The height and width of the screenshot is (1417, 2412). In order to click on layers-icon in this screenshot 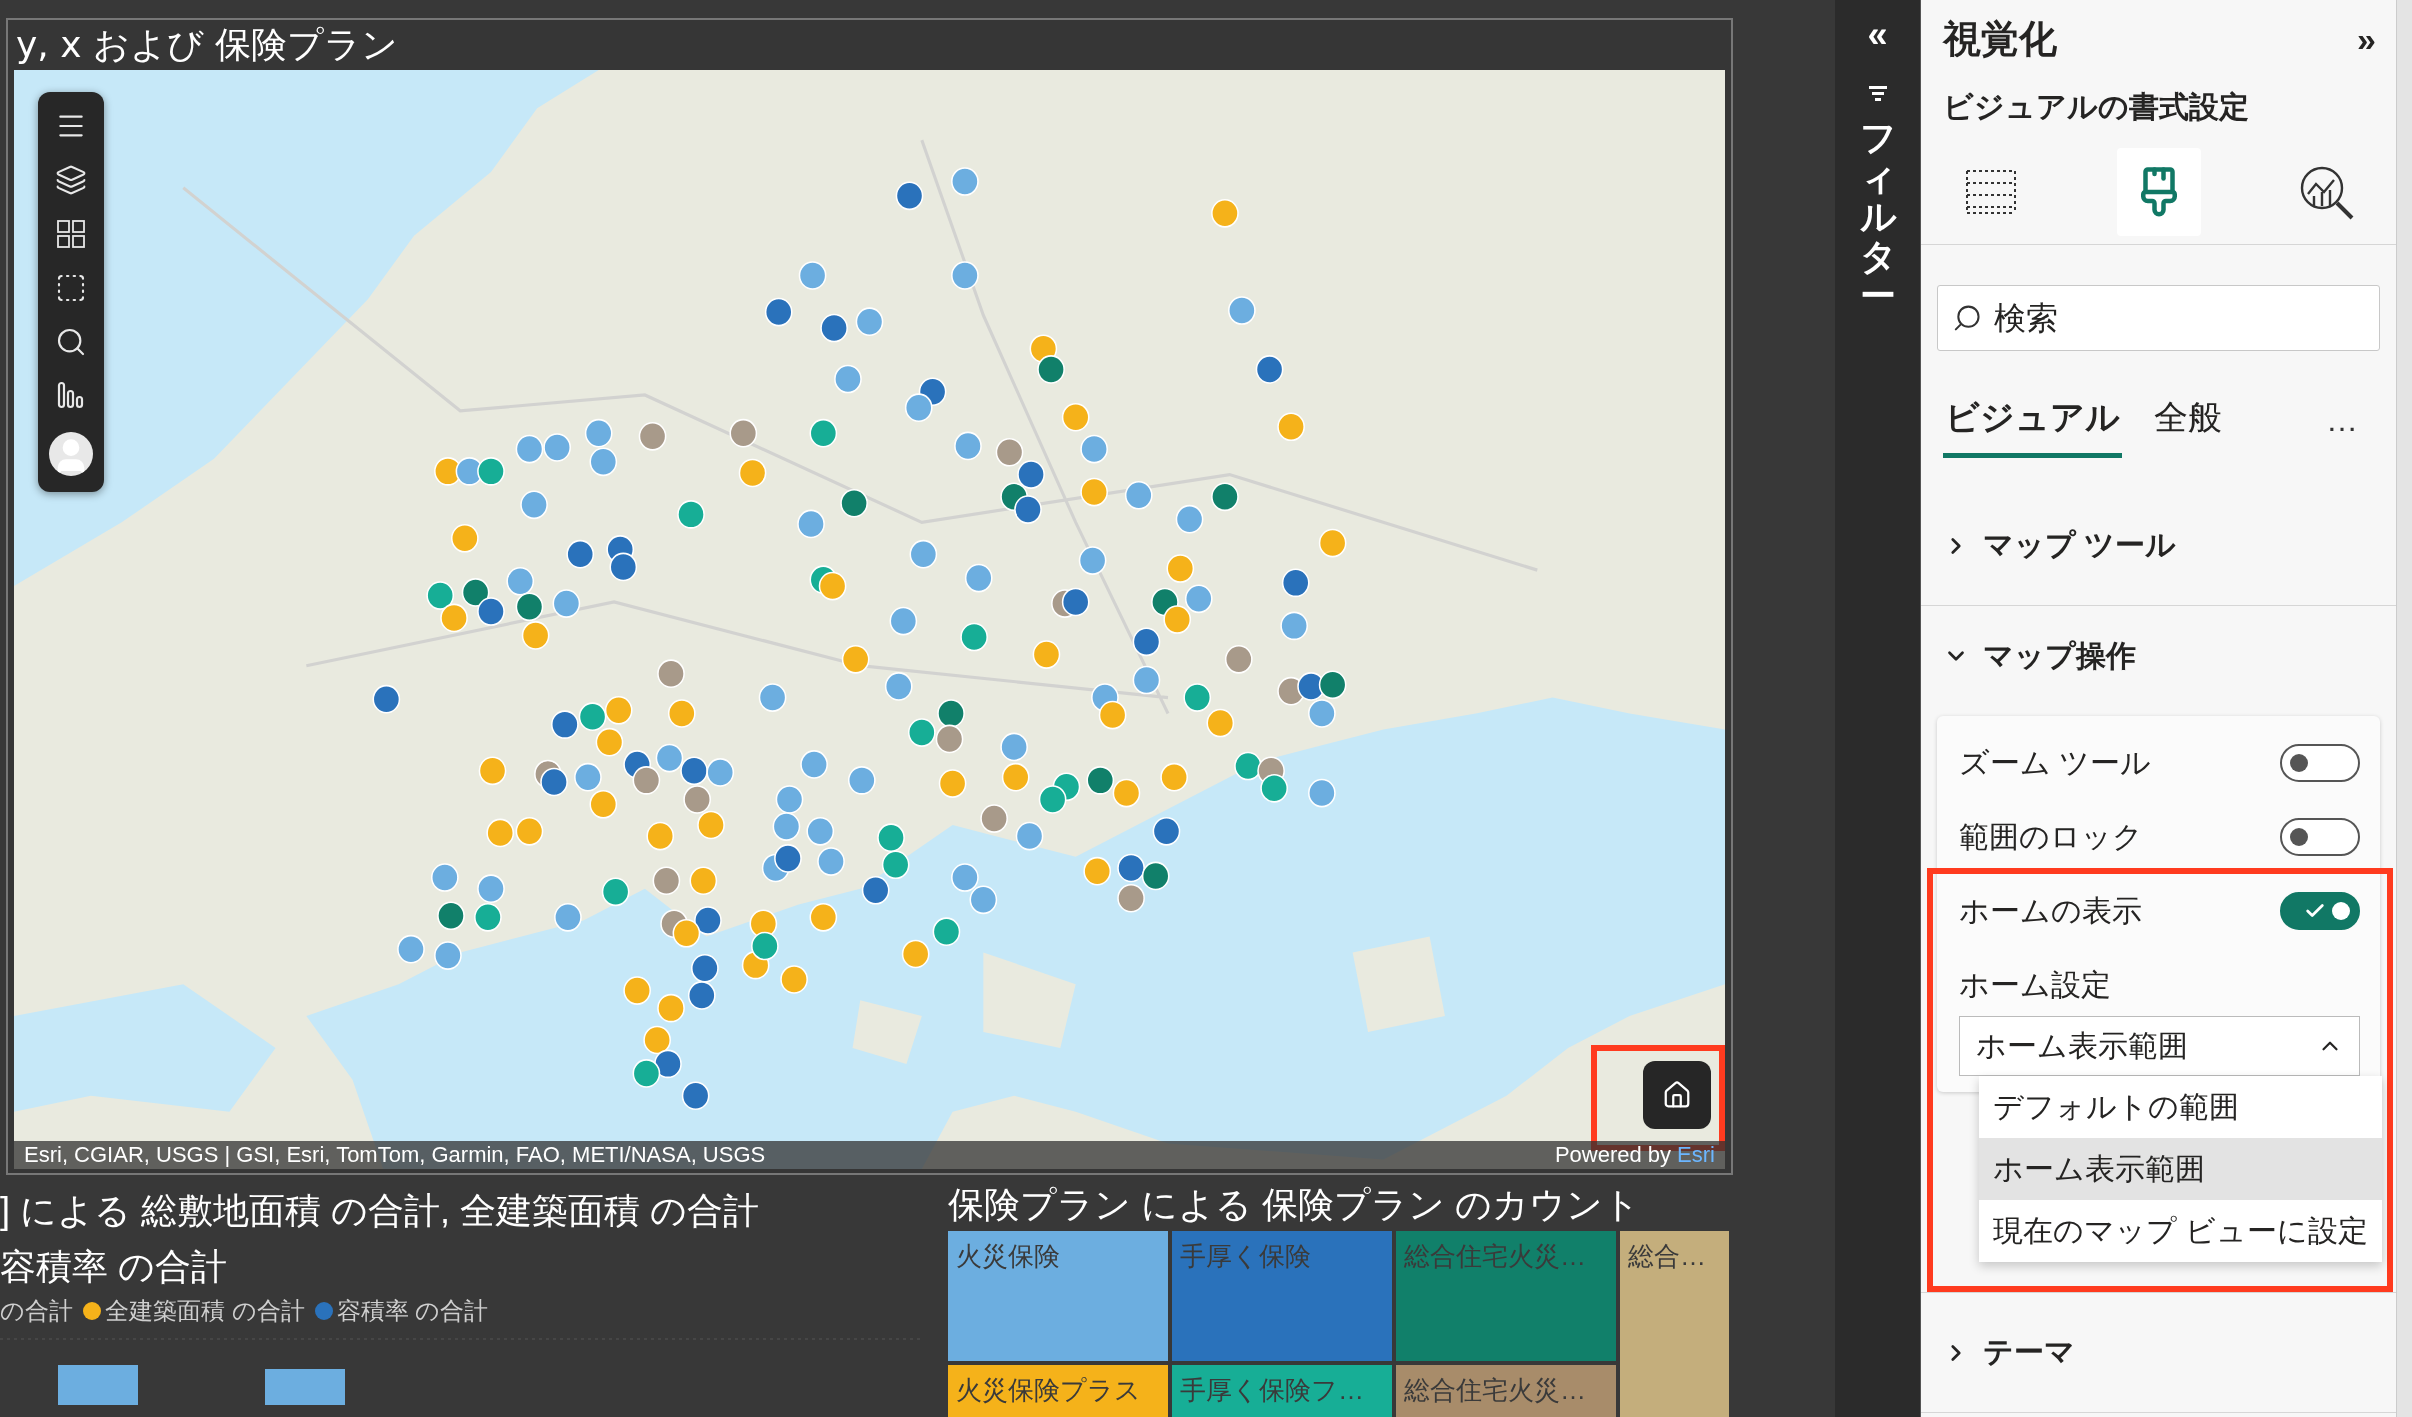, I will do `click(71, 180)`.